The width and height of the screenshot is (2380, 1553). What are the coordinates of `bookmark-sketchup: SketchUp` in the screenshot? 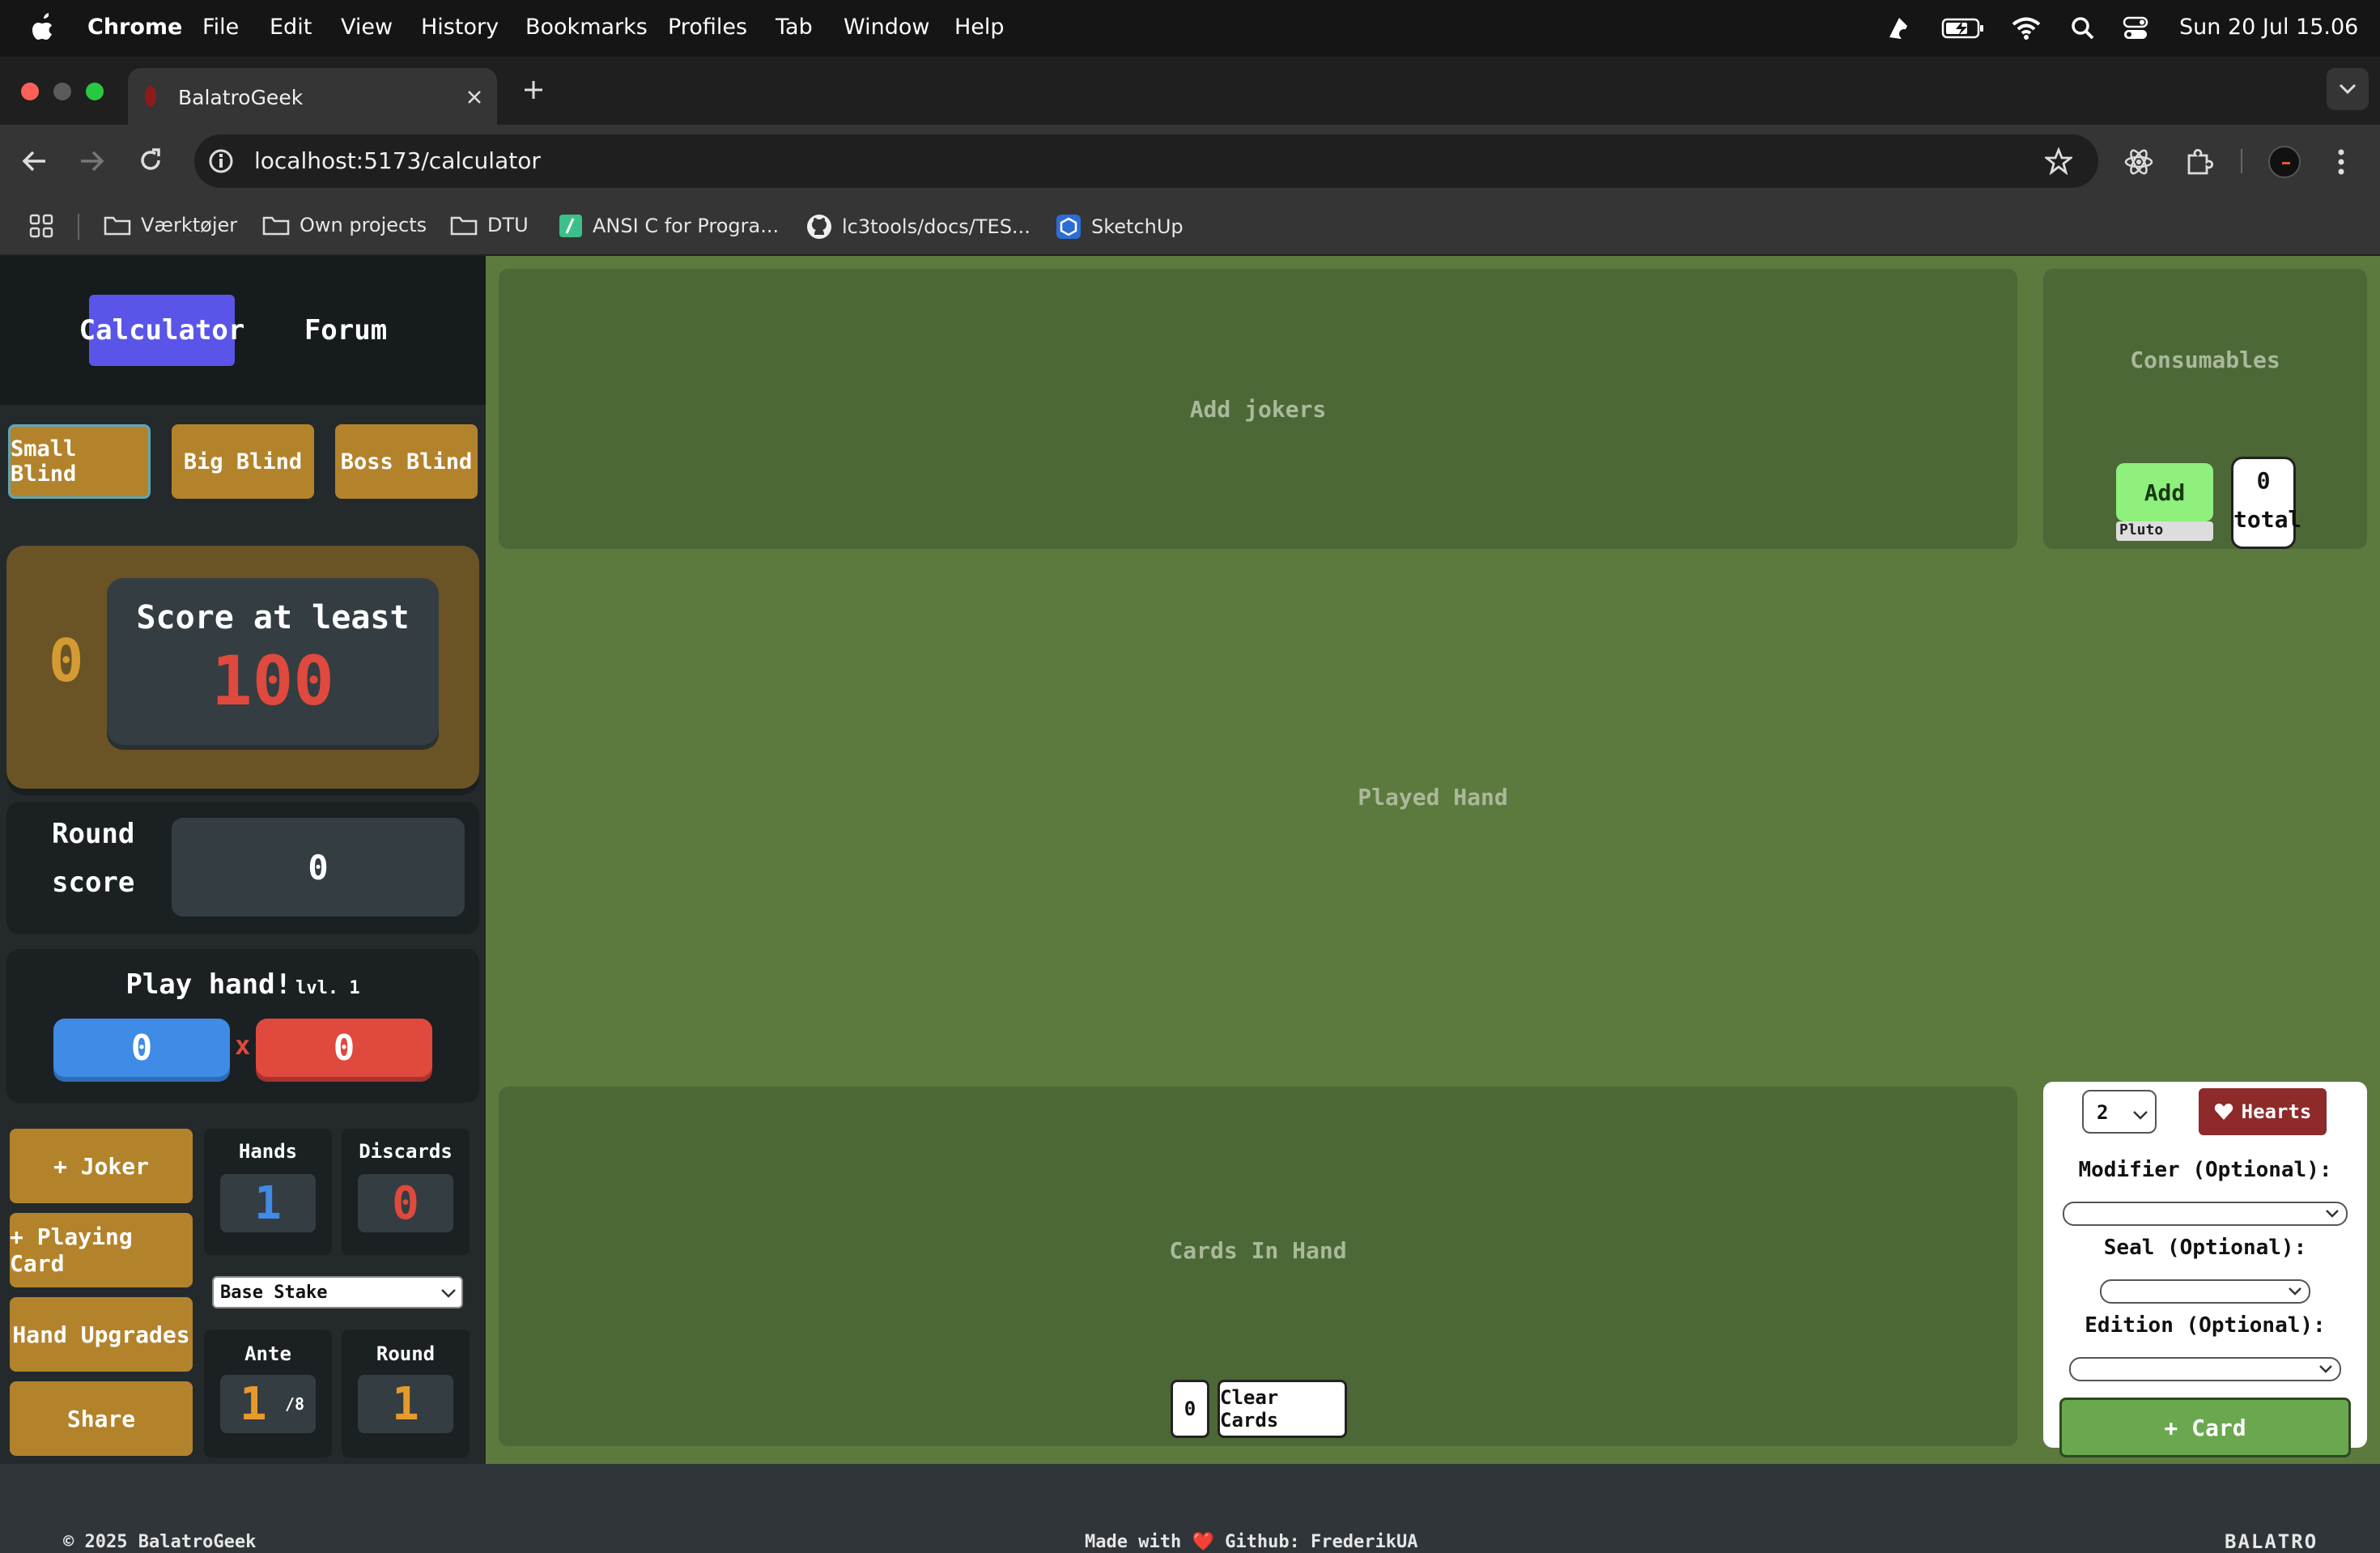 It's located at (1120, 227).